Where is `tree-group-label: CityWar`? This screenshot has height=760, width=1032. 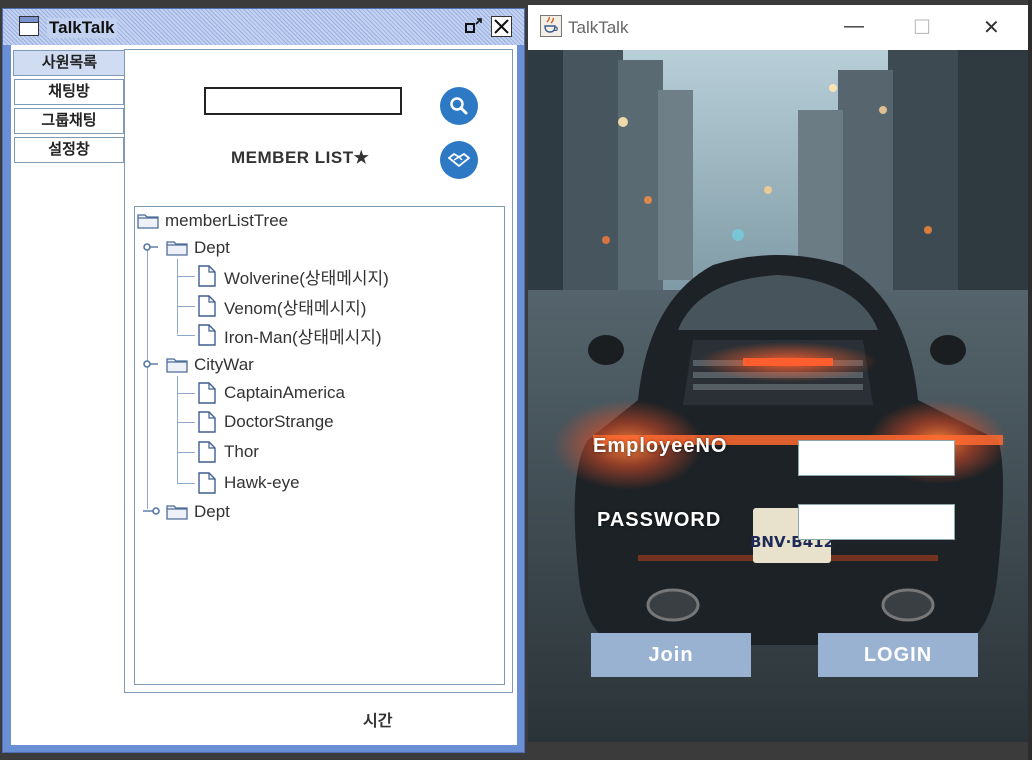
tree-group-label: CityWar is located at coordinates (224, 364).